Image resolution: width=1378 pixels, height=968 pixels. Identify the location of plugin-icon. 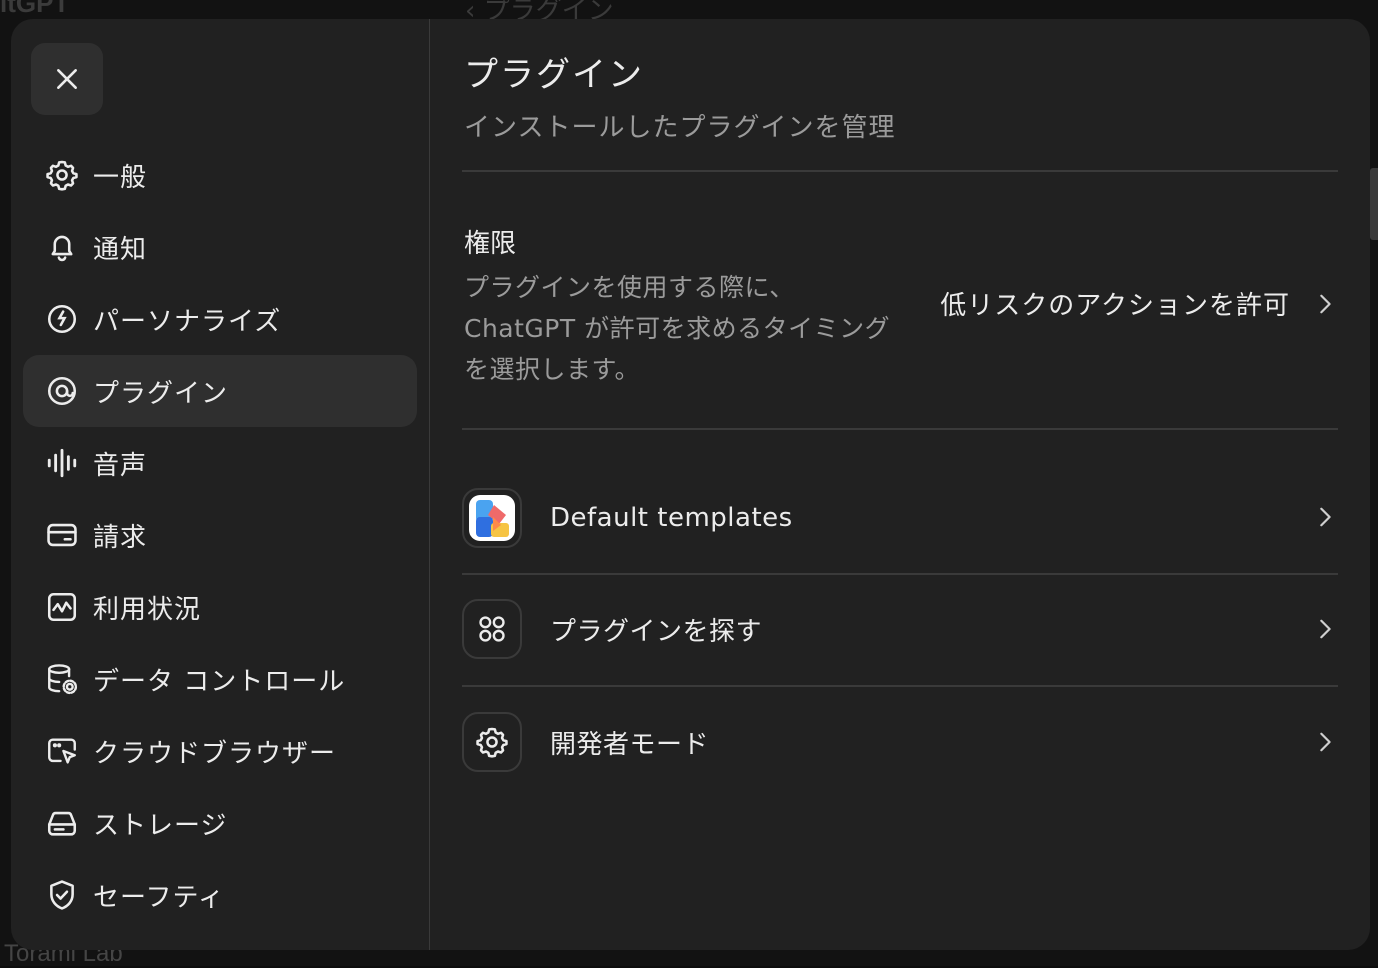
(62, 391).